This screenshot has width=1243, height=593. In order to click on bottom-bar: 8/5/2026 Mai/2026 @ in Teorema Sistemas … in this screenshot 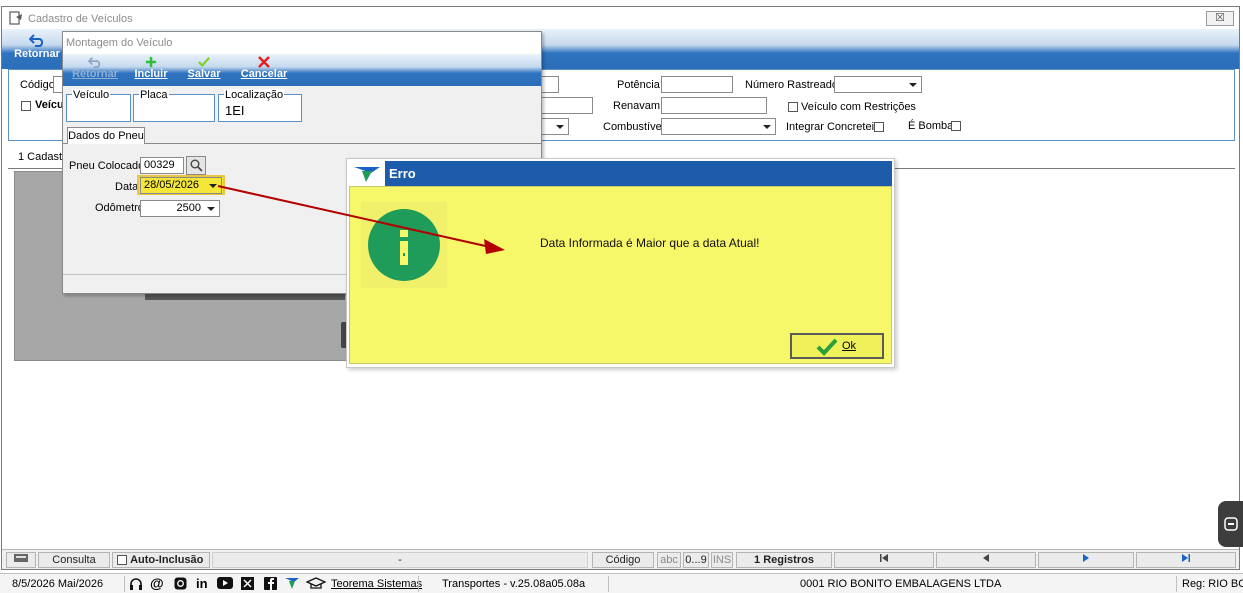, I will do `click(621, 583)`.